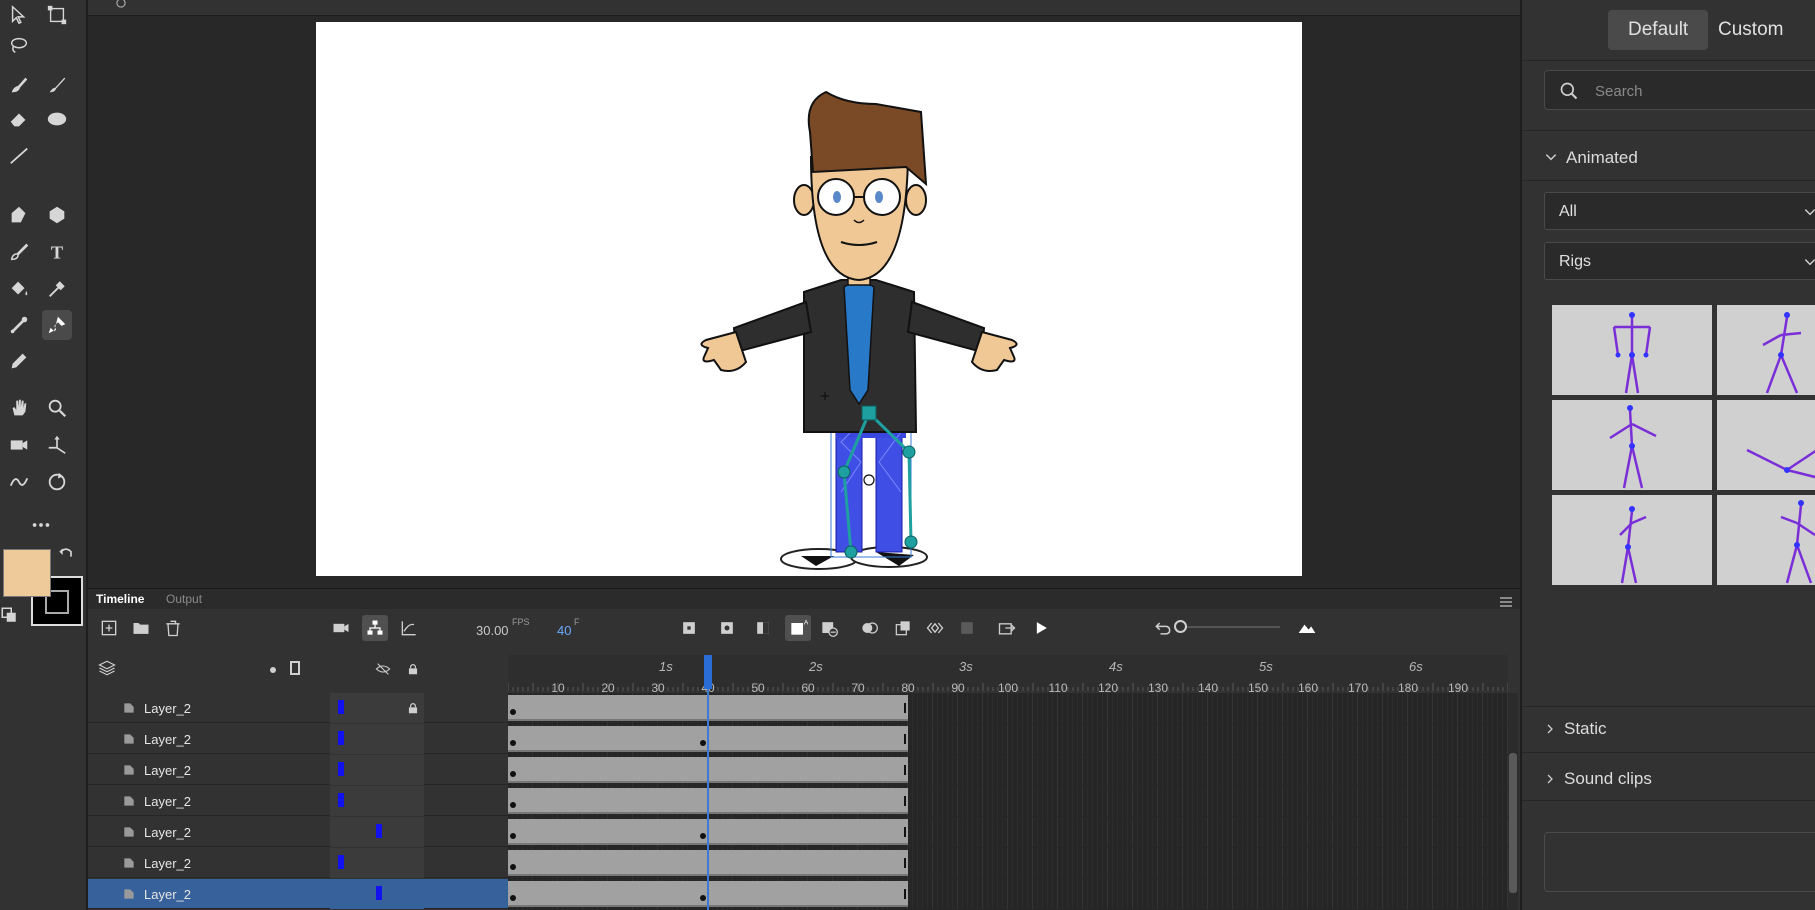  Describe the element at coordinates (27, 573) in the screenshot. I see `fill-color-swatch` at that location.